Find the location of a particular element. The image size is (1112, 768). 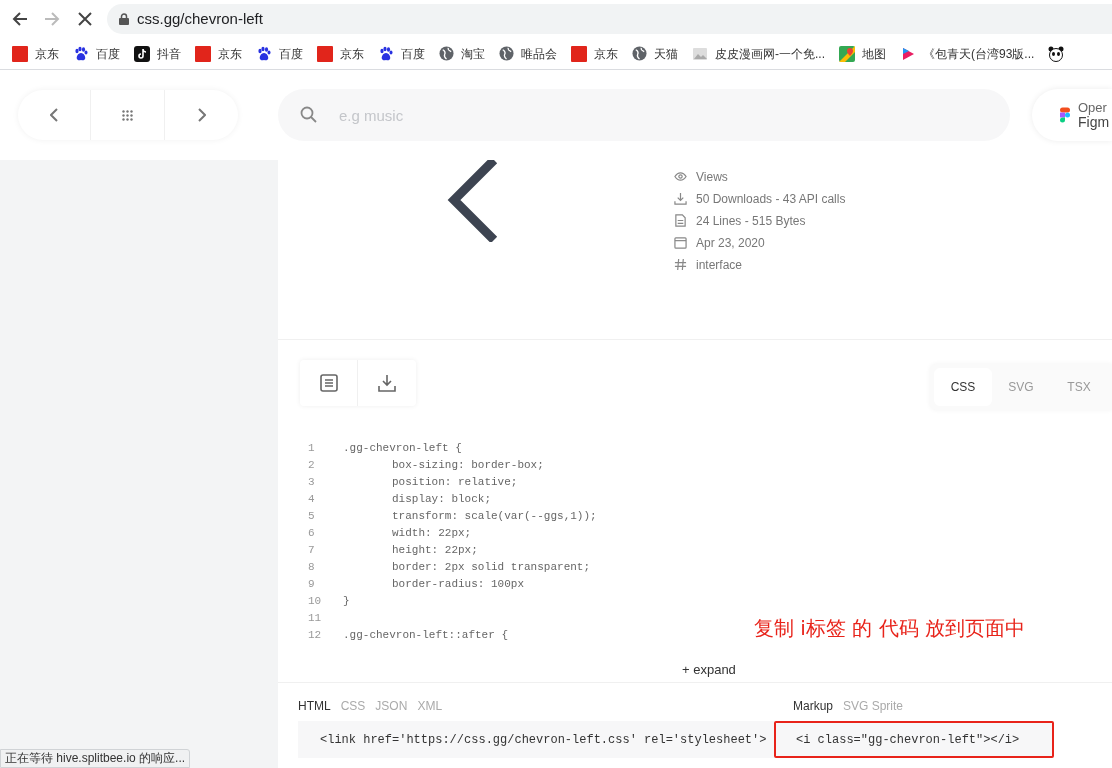

bookmark-item: 天猫 is located at coordinates (655, 53).